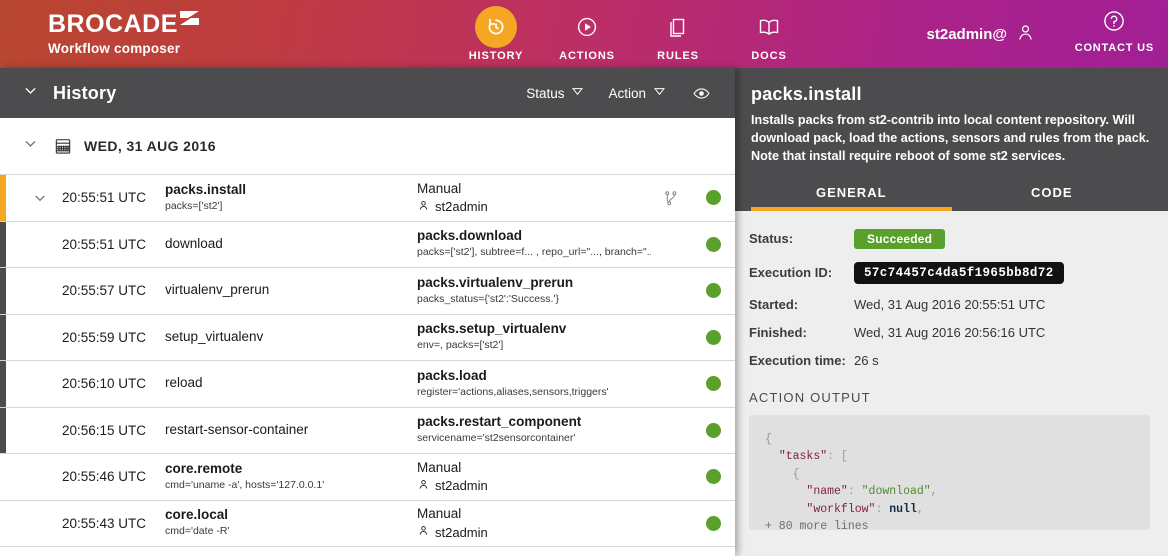 This screenshot has height=556, width=1168. I want to click on row-task-name: setup_virtualenv, so click(214, 336).